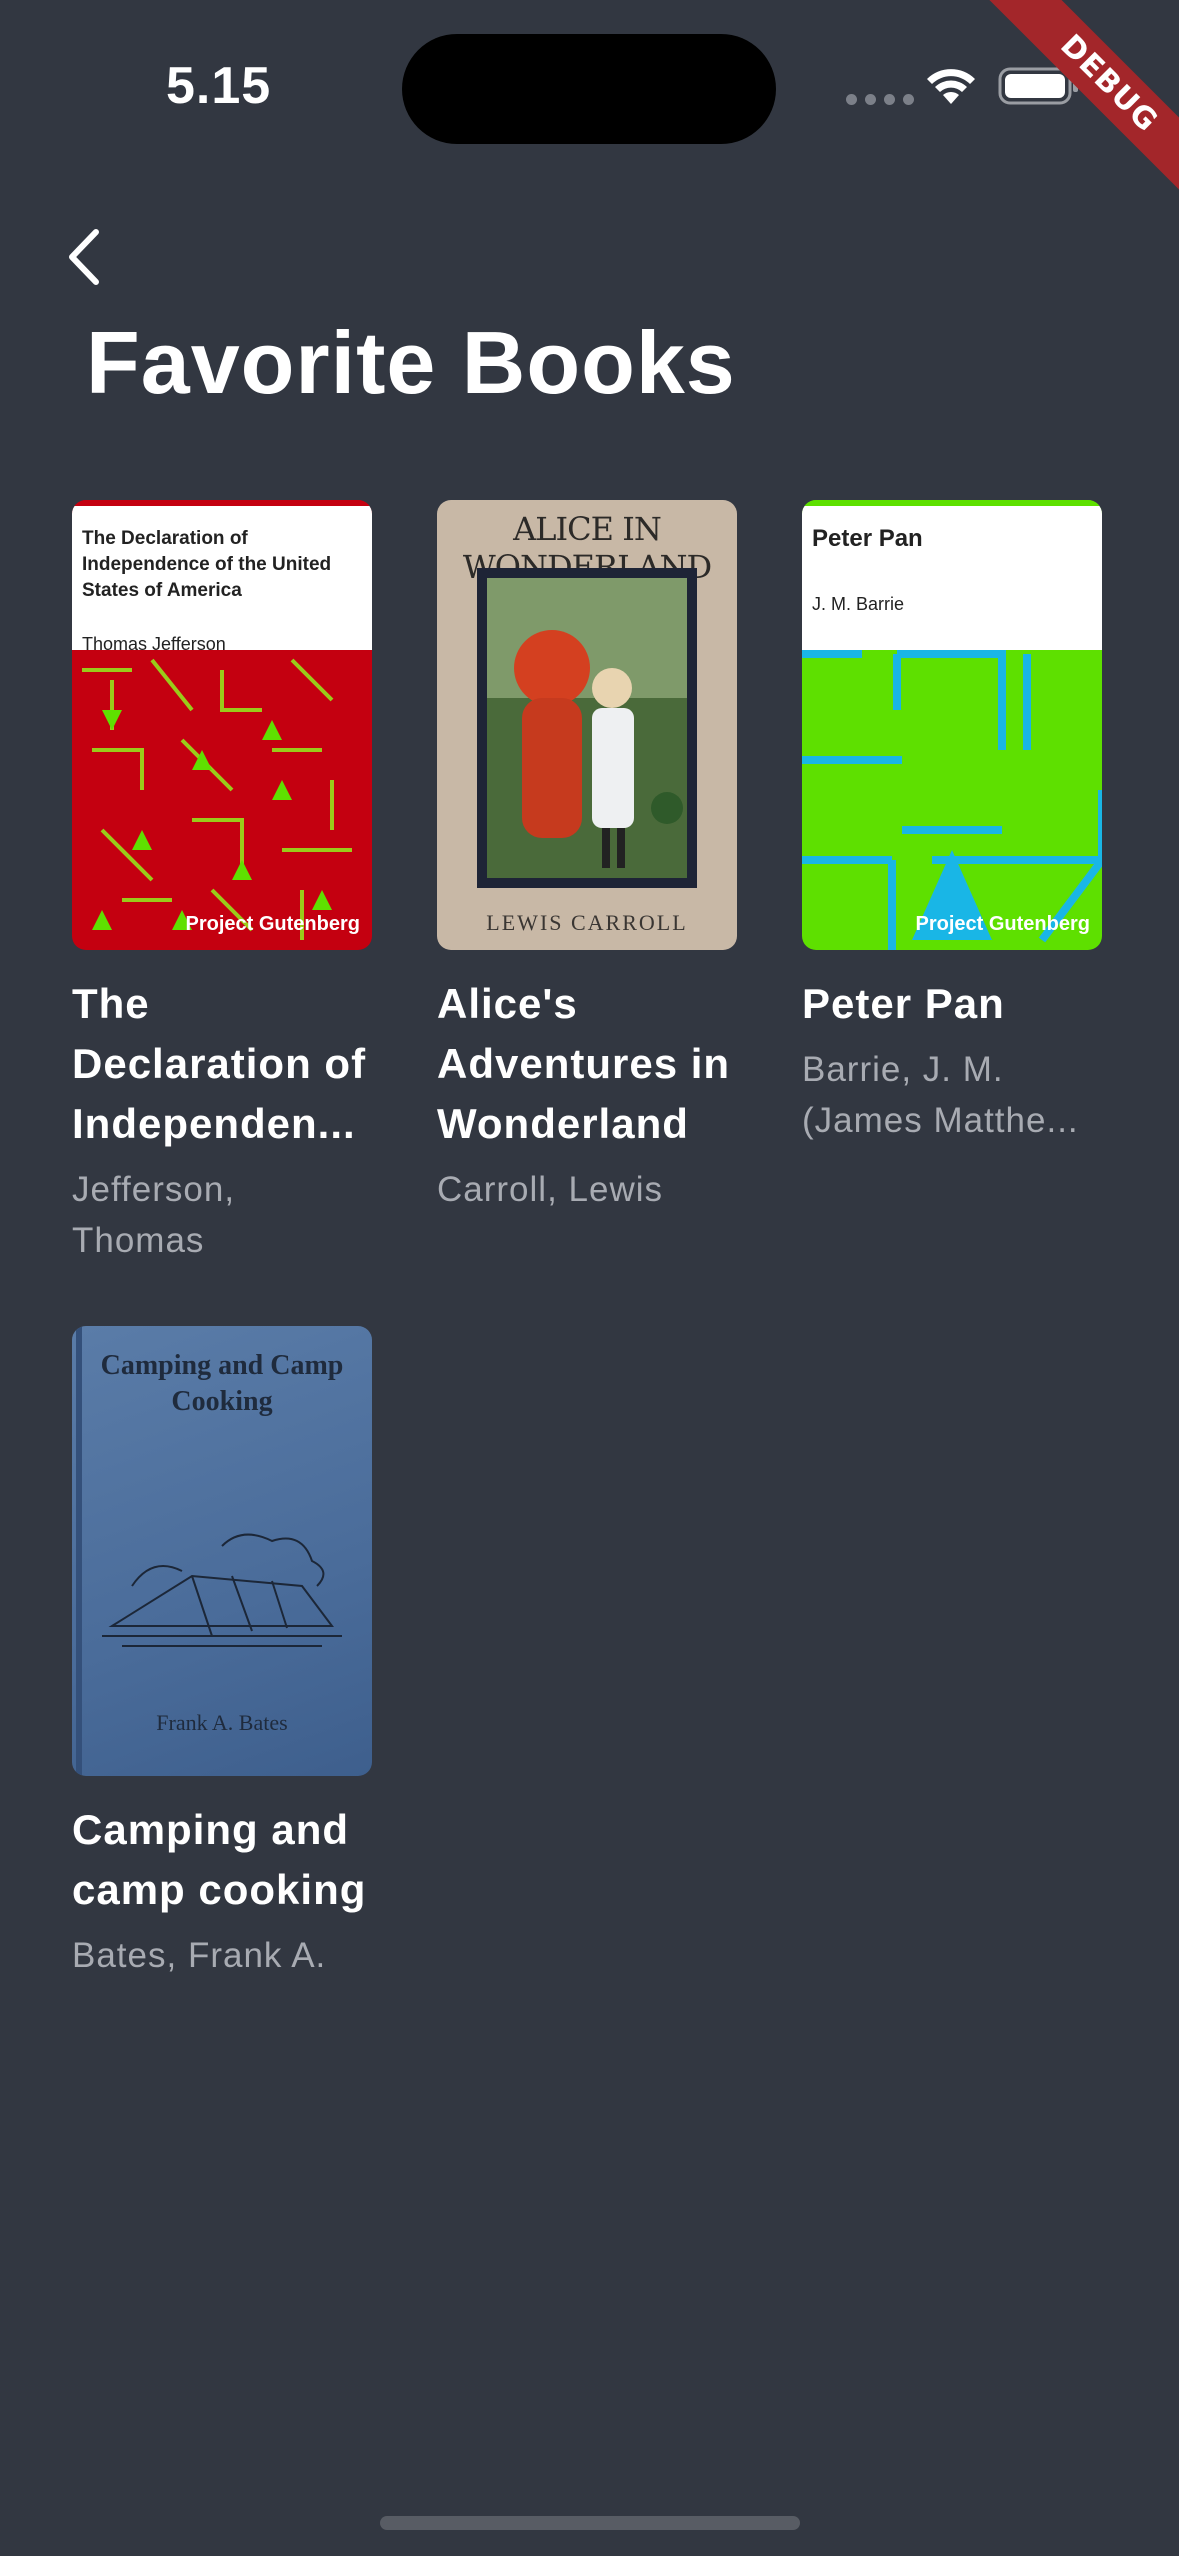 This screenshot has width=1179, height=2556. Describe the element at coordinates (154, 1215) in the screenshot. I see `book-author: Jefferson, Thomas` at that location.